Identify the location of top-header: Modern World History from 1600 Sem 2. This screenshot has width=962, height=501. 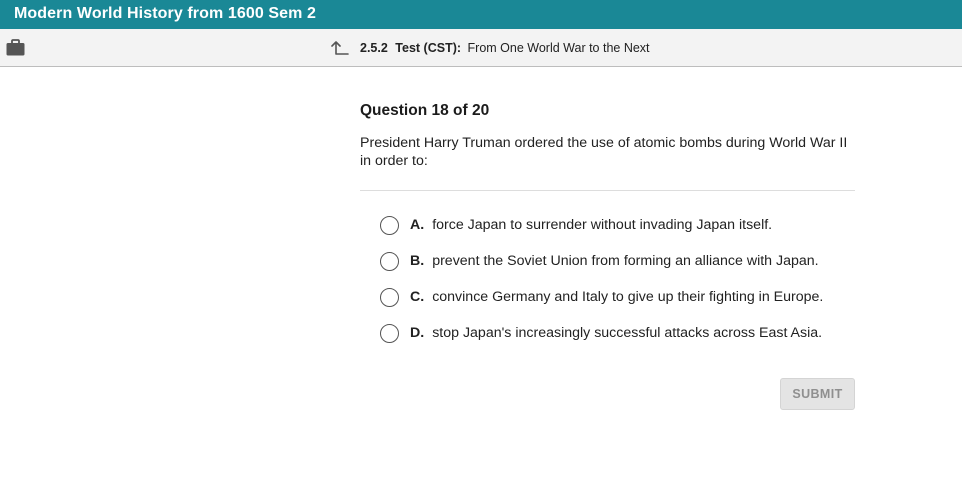
(481, 14).